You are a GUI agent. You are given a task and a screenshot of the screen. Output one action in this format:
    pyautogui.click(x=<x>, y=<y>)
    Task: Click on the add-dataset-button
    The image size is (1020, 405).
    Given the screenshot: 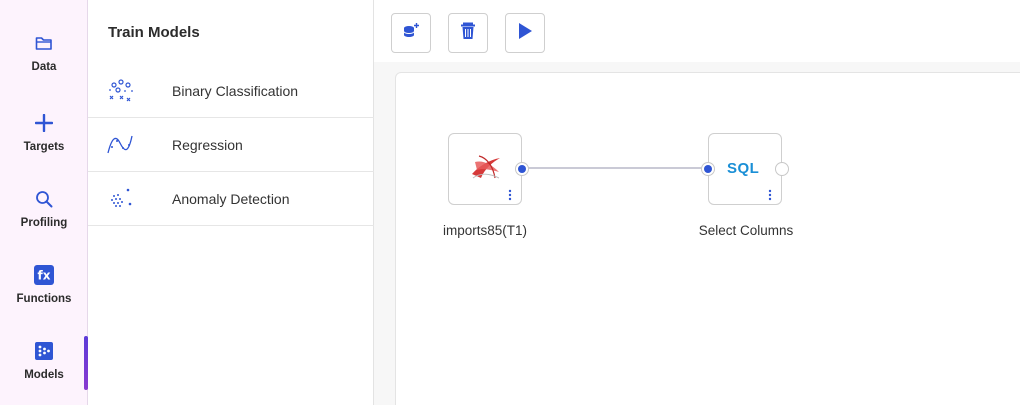 What is the action you would take?
    pyautogui.click(x=411, y=33)
    